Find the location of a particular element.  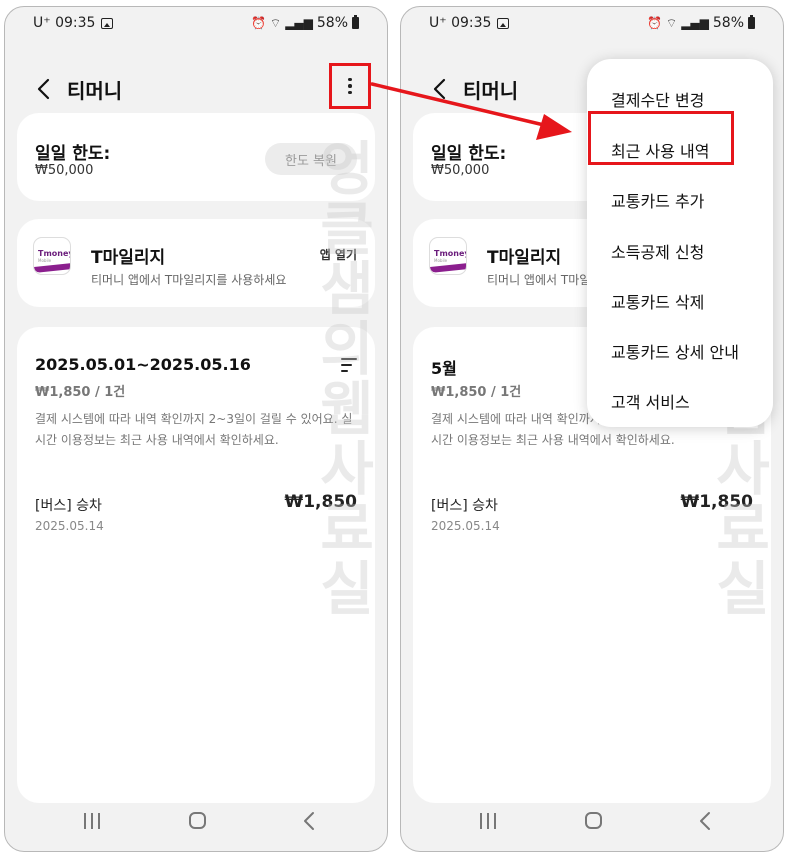

menu-item-delete-card: 교통카드 삭제 is located at coordinates (657, 301).